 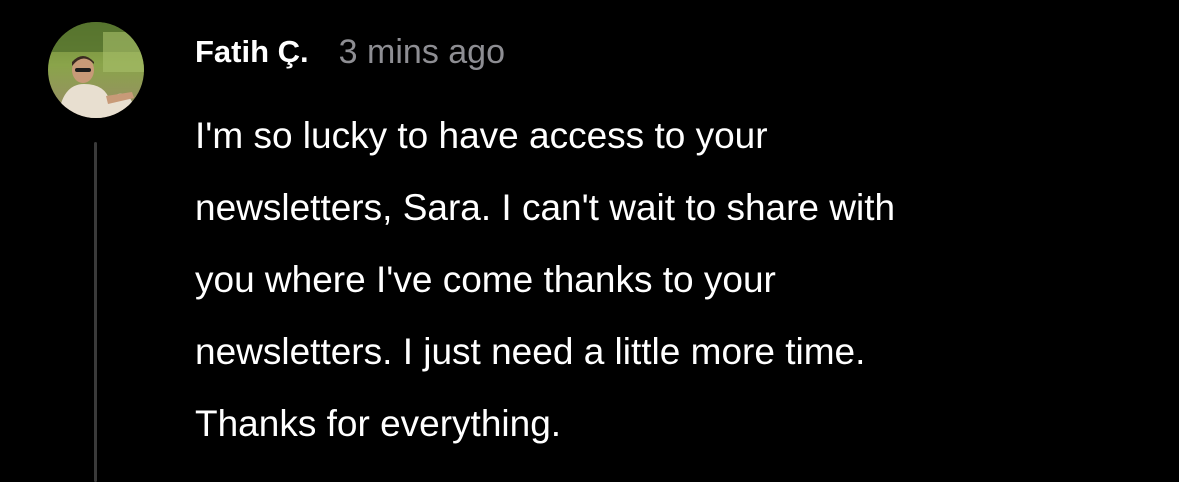 I want to click on comment-header: Fatih Ç. 3 mins ago, so click(x=350, y=52).